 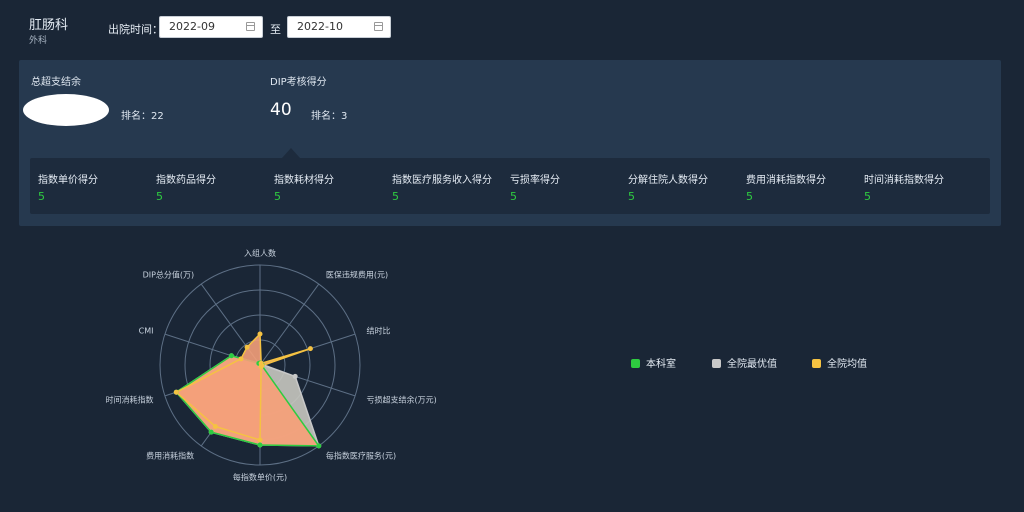 What do you see at coordinates (66, 110) in the screenshot?
I see `total-surplus-value-mask` at bounding box center [66, 110].